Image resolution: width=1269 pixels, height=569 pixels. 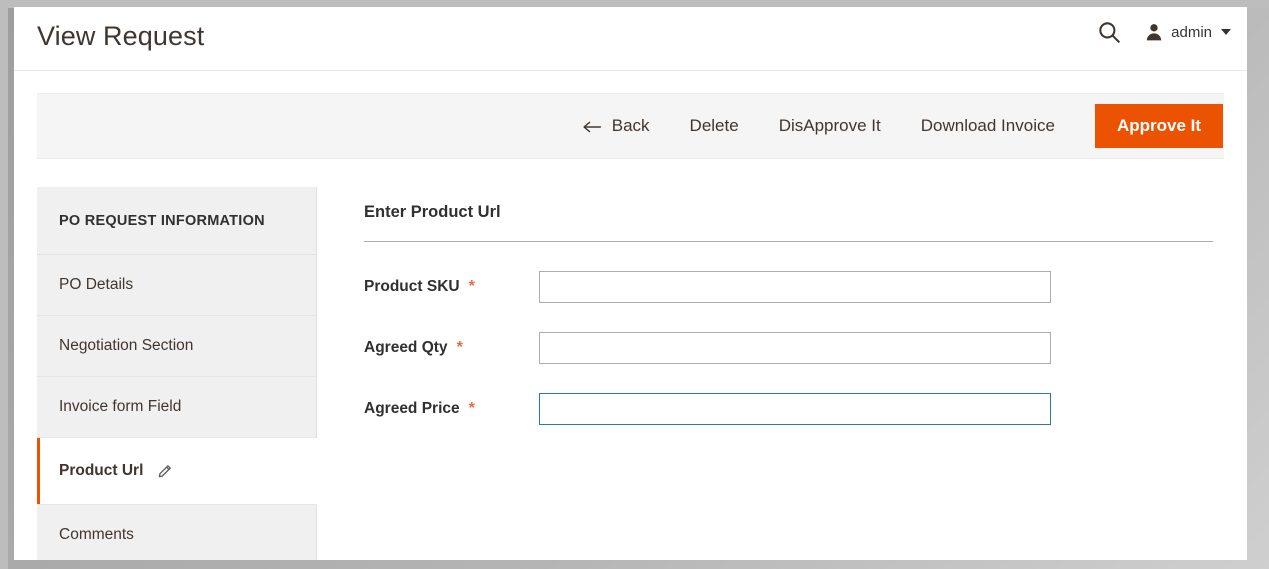 I want to click on field-row-agreed-price: Agreed Price *, so click(x=794, y=409).